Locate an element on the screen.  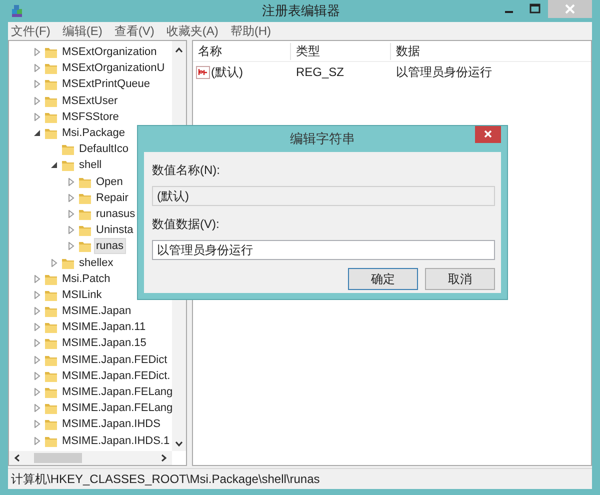
value-type: REG_SZ is located at coordinates (320, 72).